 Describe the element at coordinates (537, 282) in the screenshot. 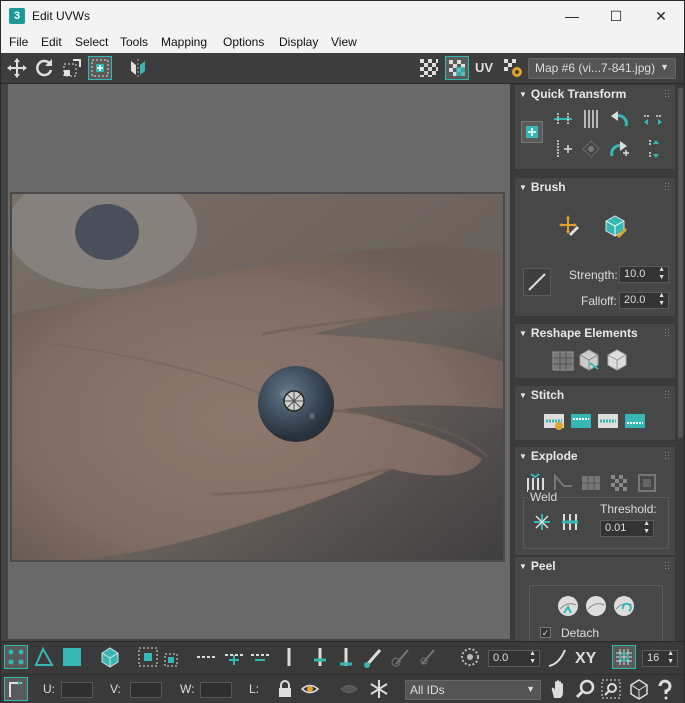

I see `brush-falloff-curve-icon` at that location.